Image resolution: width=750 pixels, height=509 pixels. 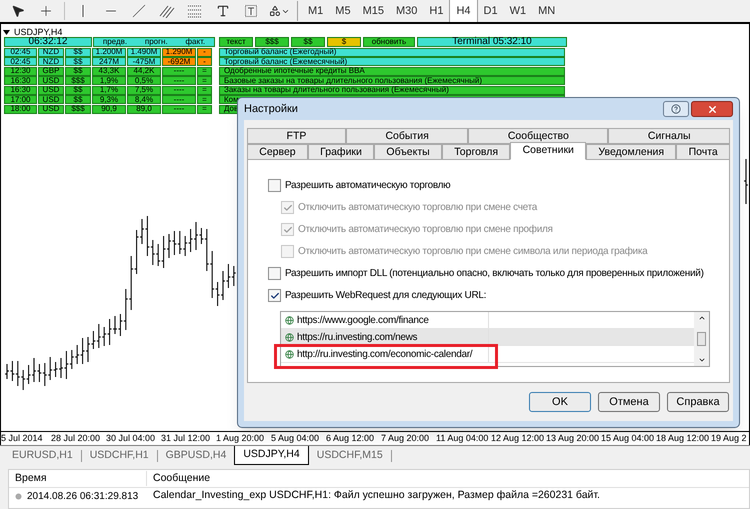 What do you see at coordinates (115, 42) in the screenshot?
I see `column-header: предв.` at bounding box center [115, 42].